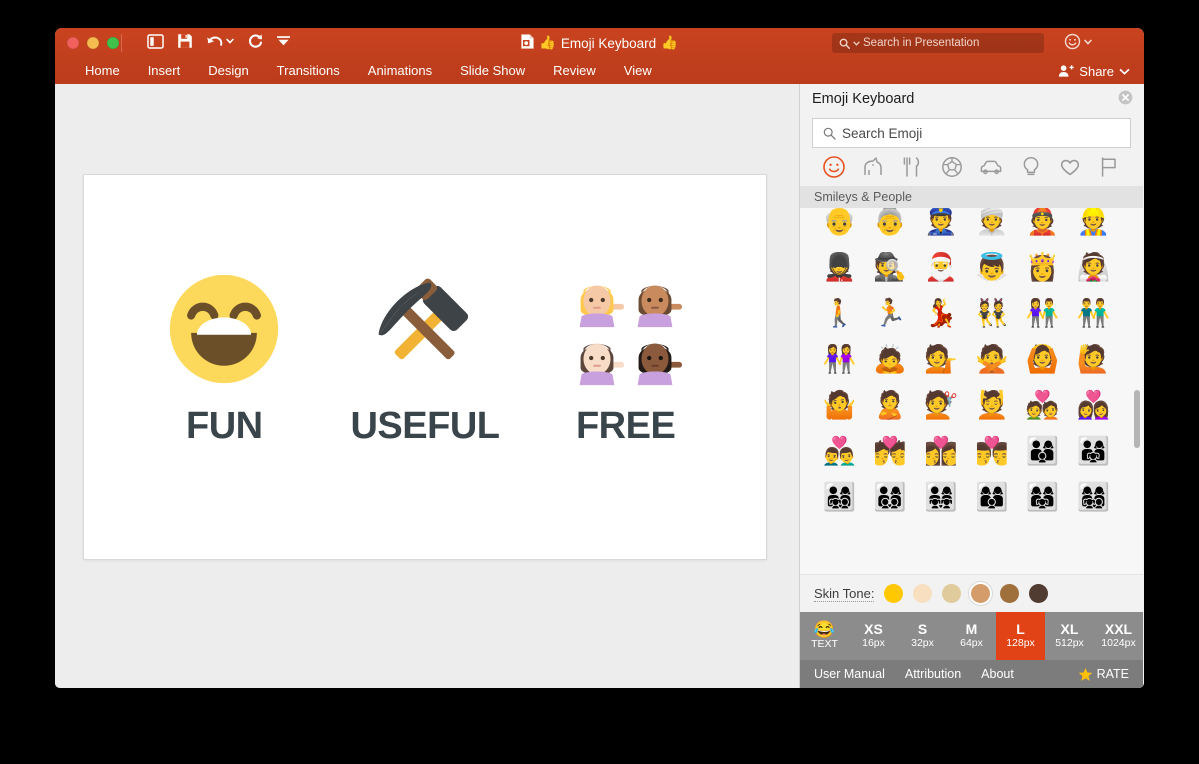  Describe the element at coordinates (824, 636) in the screenshot. I see `emoji-size-option: 😂 TEXT` at that location.